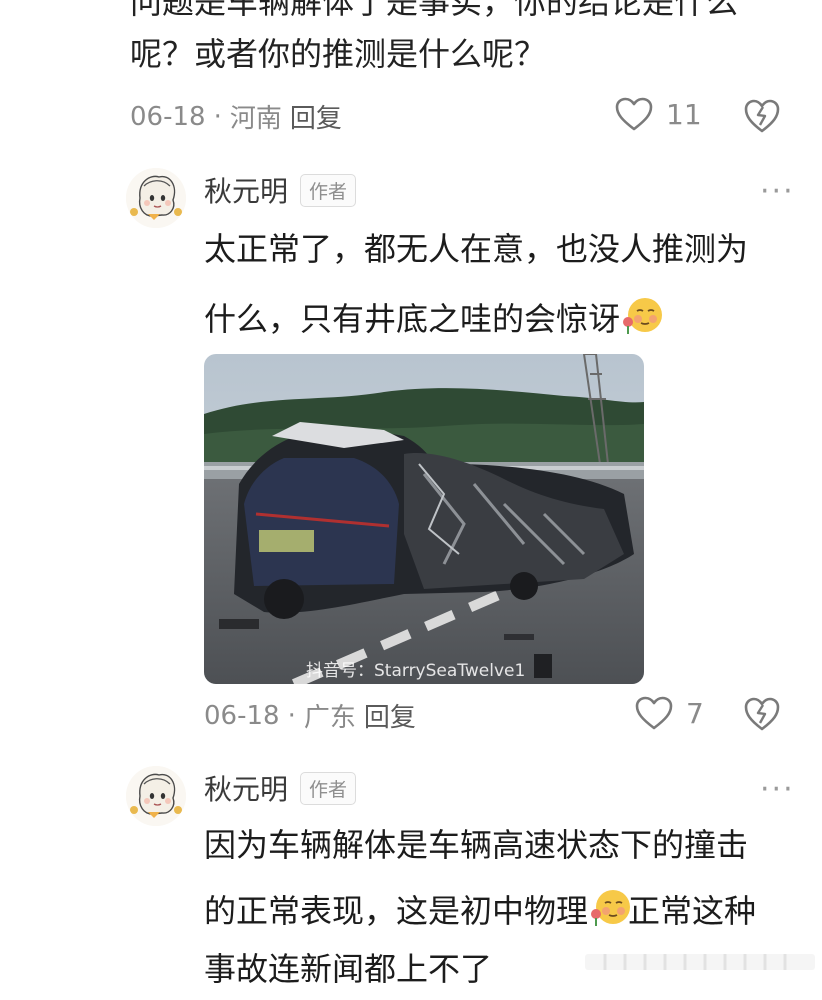  What do you see at coordinates (692, 911) in the screenshot?
I see `reply-text-line2-b: 正常这种` at bounding box center [692, 911].